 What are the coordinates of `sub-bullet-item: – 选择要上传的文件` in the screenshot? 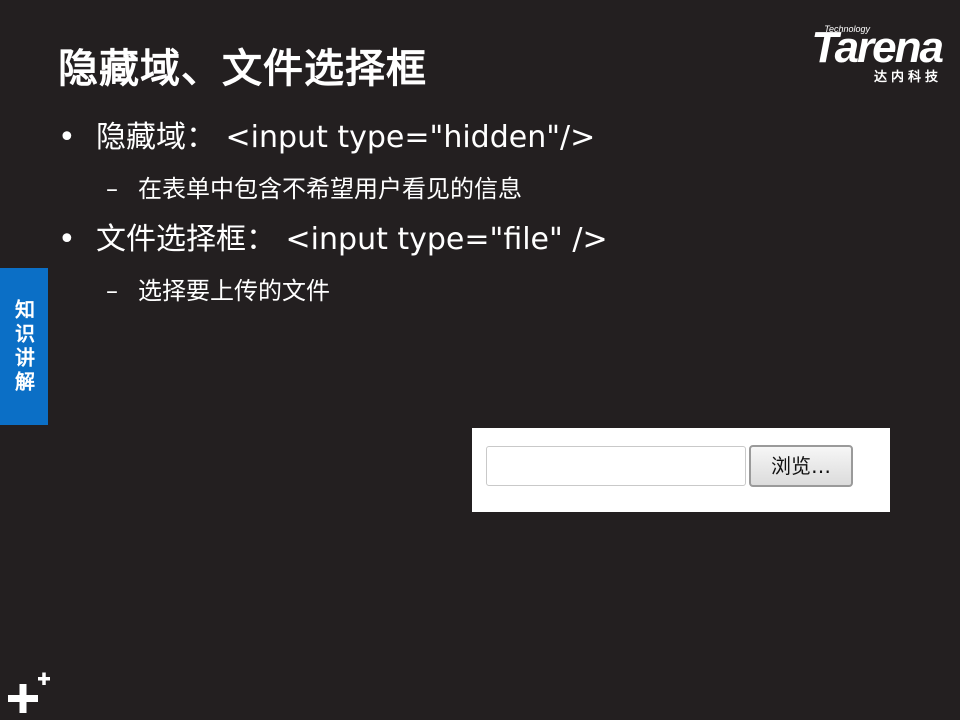 It's located at (488, 291).